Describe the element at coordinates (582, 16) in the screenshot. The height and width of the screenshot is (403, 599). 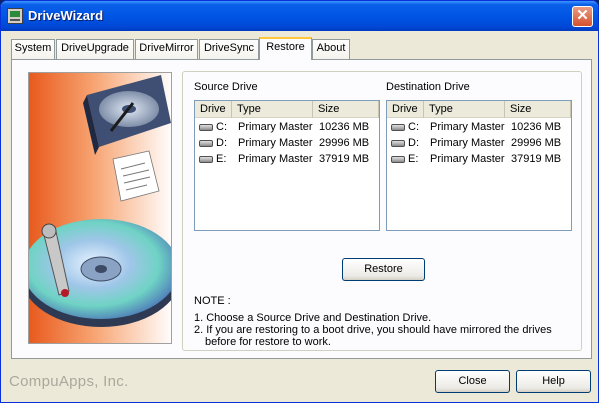
I see `window-close-button: ✕` at that location.